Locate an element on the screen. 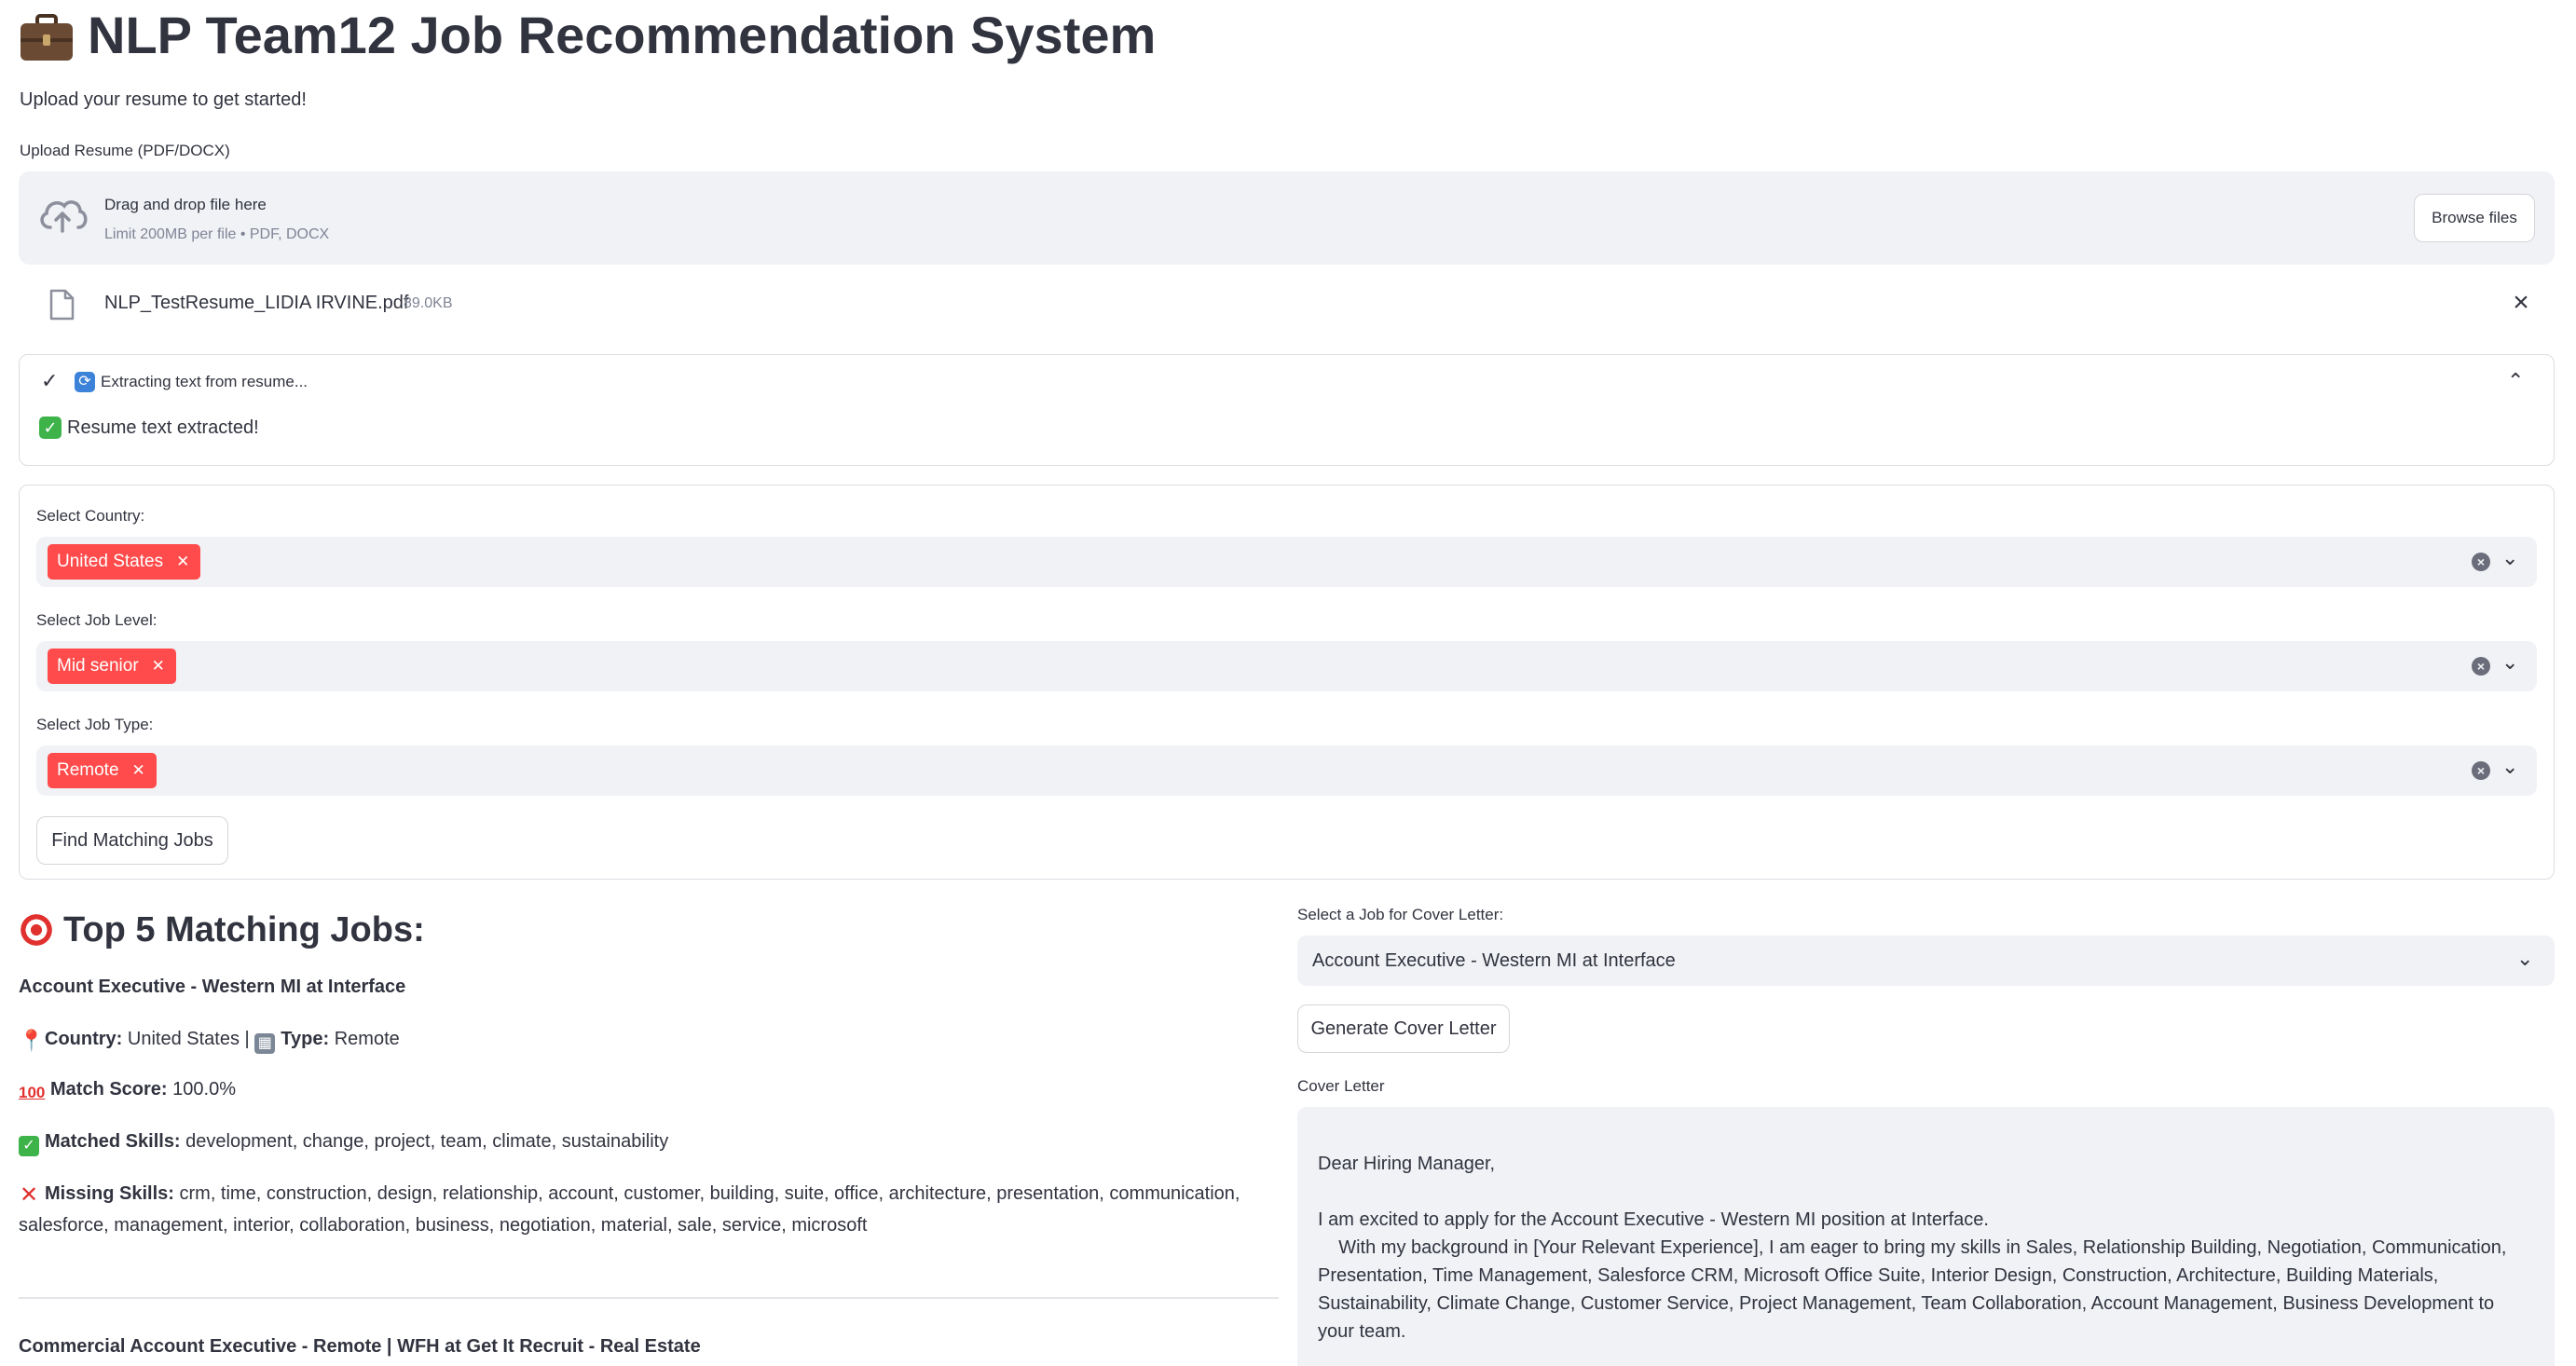 Image resolution: width=2576 pixels, height=1366 pixels. uploaded-file-name: NLP_TestResume_LIDIA IRVINE.pdf is located at coordinates (256, 303).